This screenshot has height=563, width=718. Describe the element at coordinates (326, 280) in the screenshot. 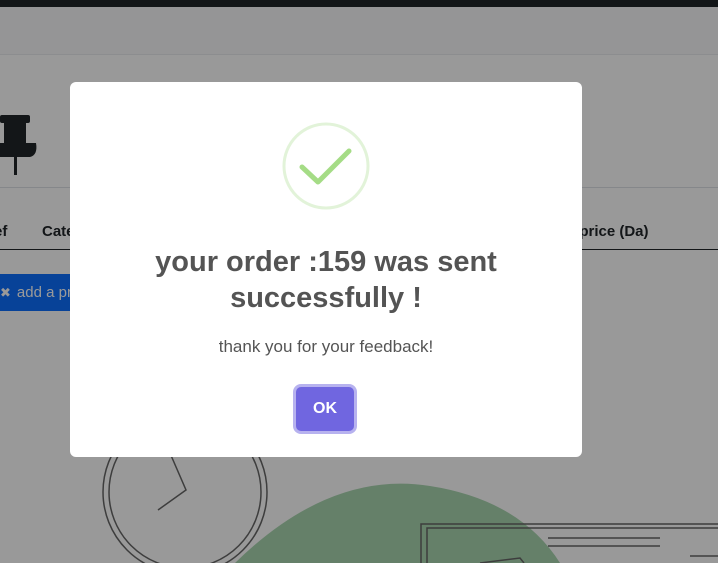

I see `dialog-title: your order :159 was sent successfully !` at that location.